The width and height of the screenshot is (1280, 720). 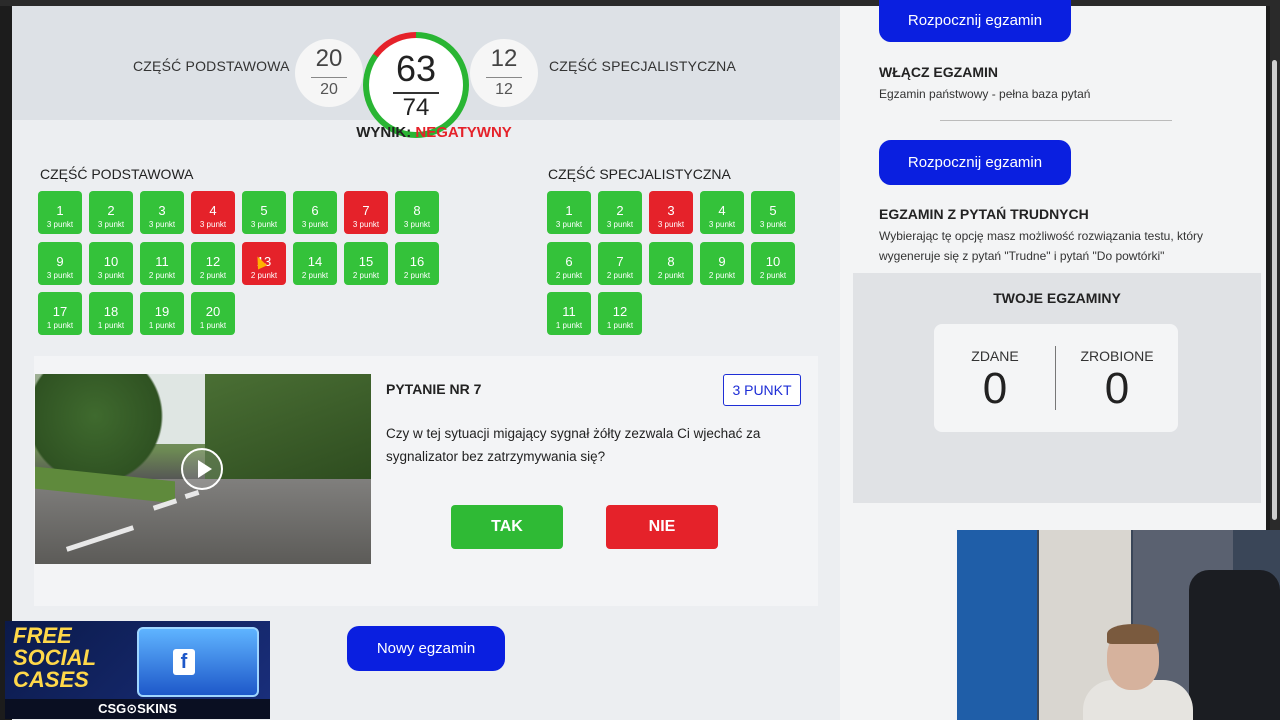 What do you see at coordinates (1118, 625) in the screenshot?
I see `webcam-overlay` at bounding box center [1118, 625].